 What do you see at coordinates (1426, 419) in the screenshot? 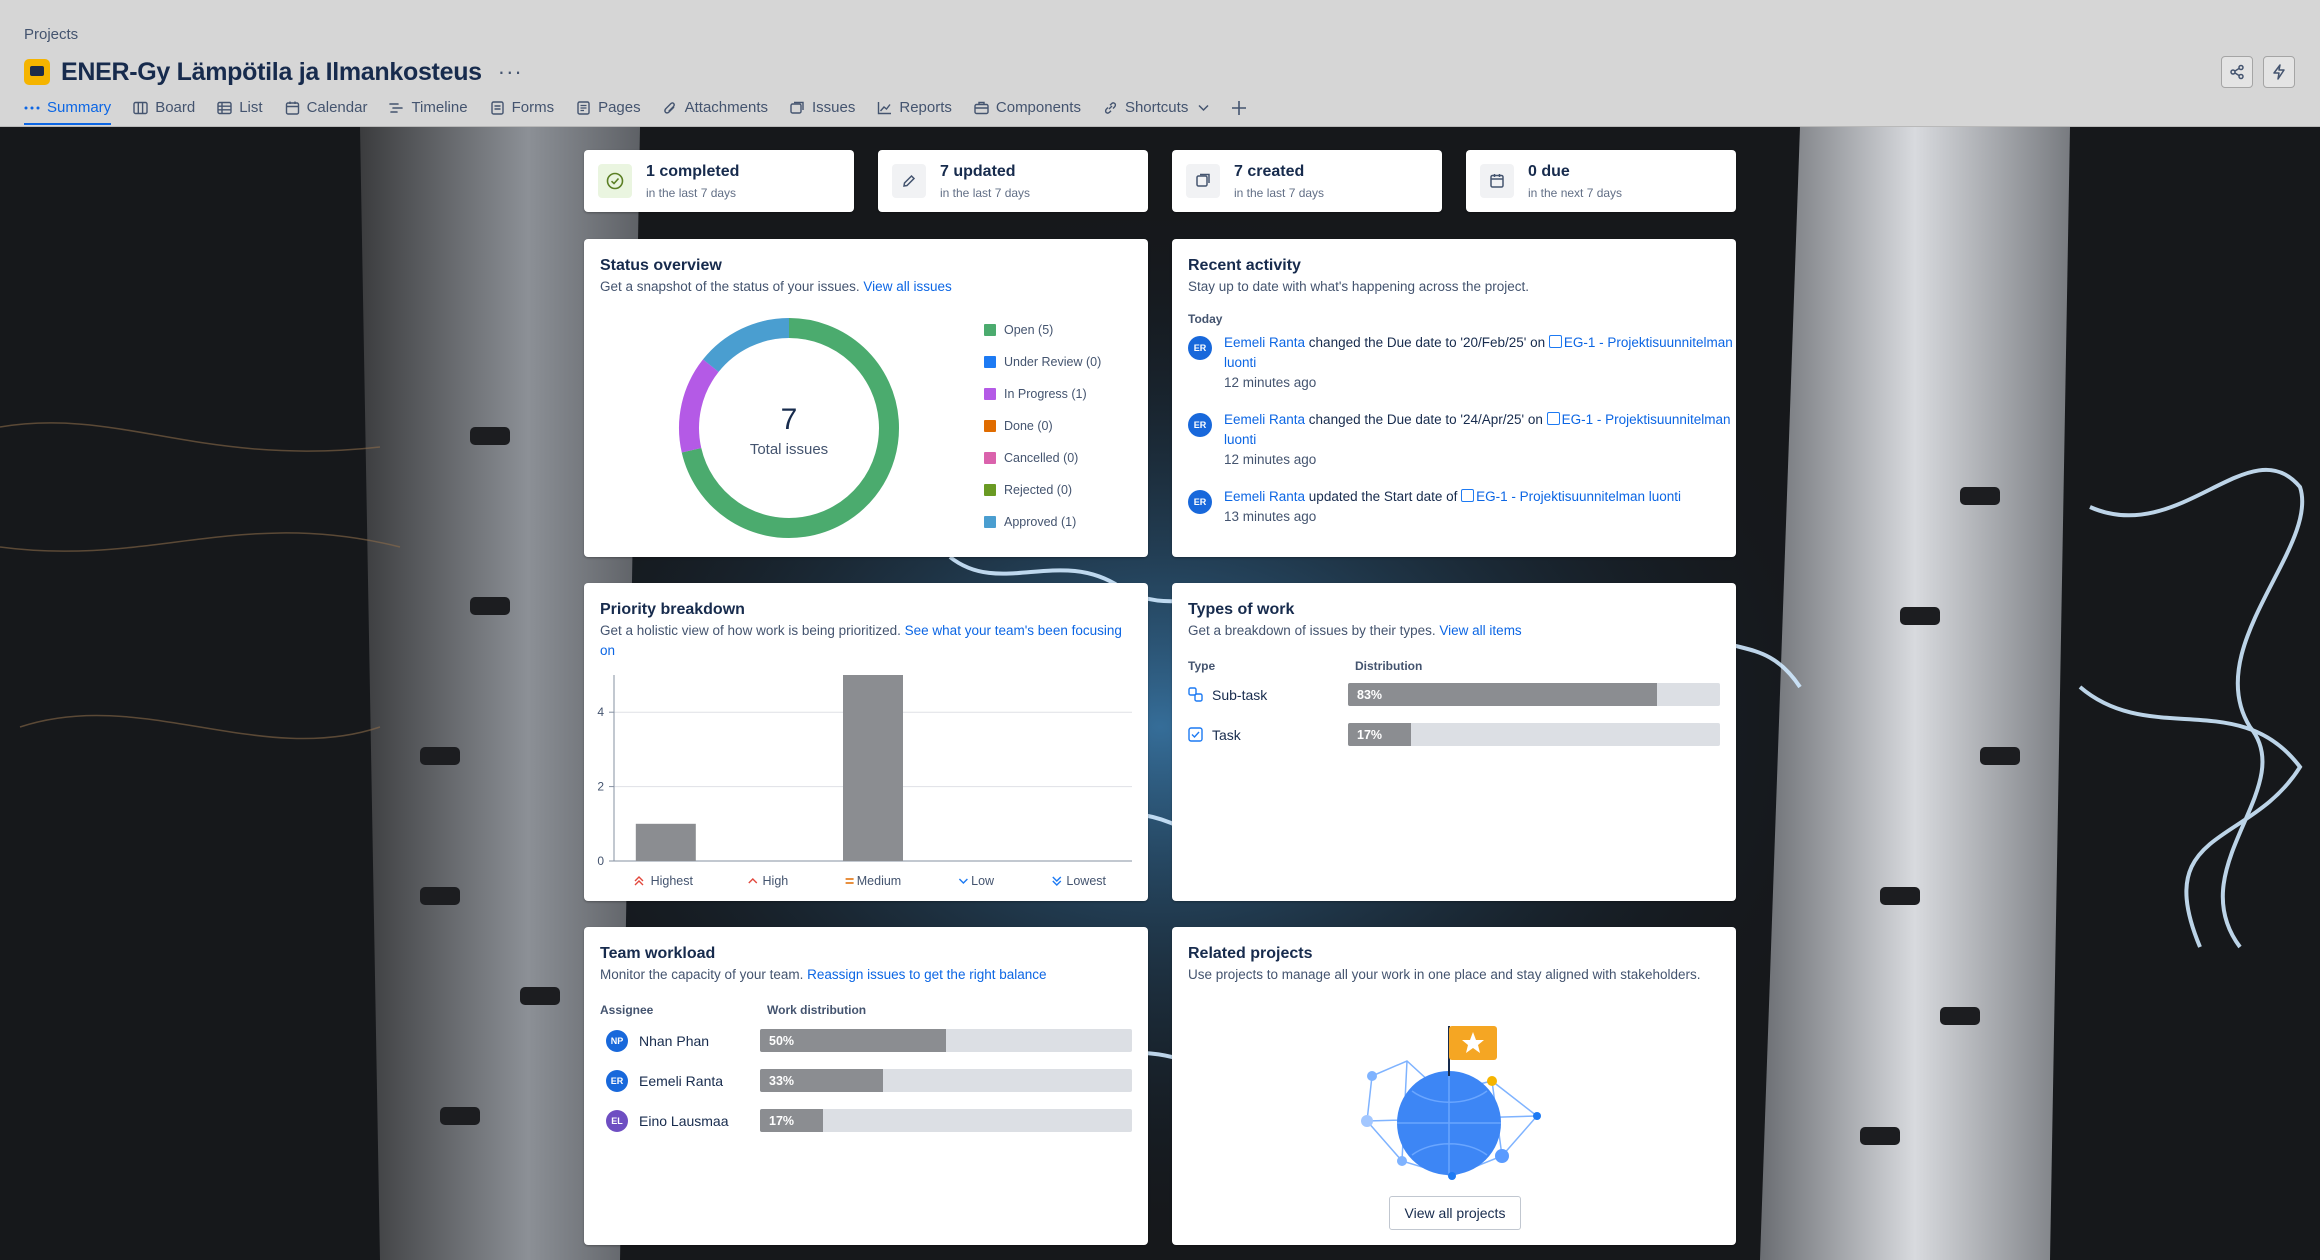
I see `activity-action: changed the Due date to '24/Apr/25' on` at bounding box center [1426, 419].